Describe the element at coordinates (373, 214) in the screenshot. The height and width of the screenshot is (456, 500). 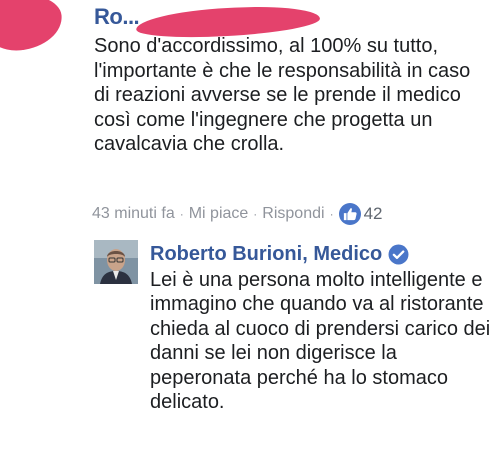
I see `like-count: 42` at that location.